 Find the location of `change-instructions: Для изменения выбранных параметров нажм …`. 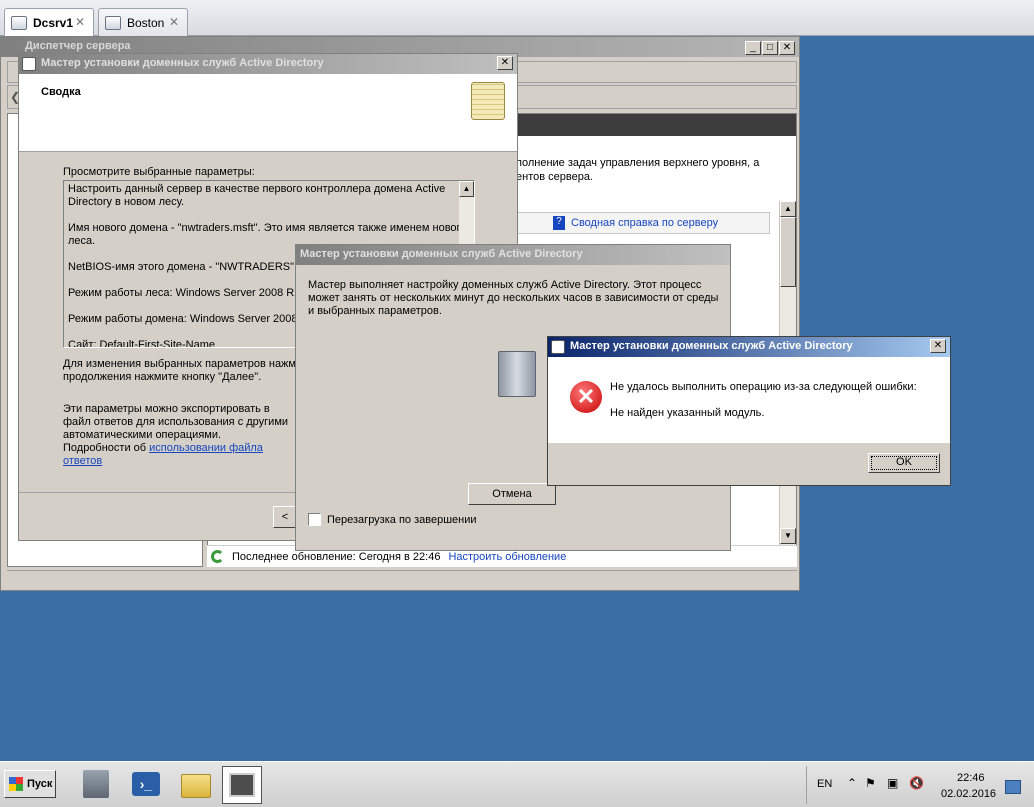

change-instructions: Для изменения выбранных параметров нажм … is located at coordinates (179, 370).